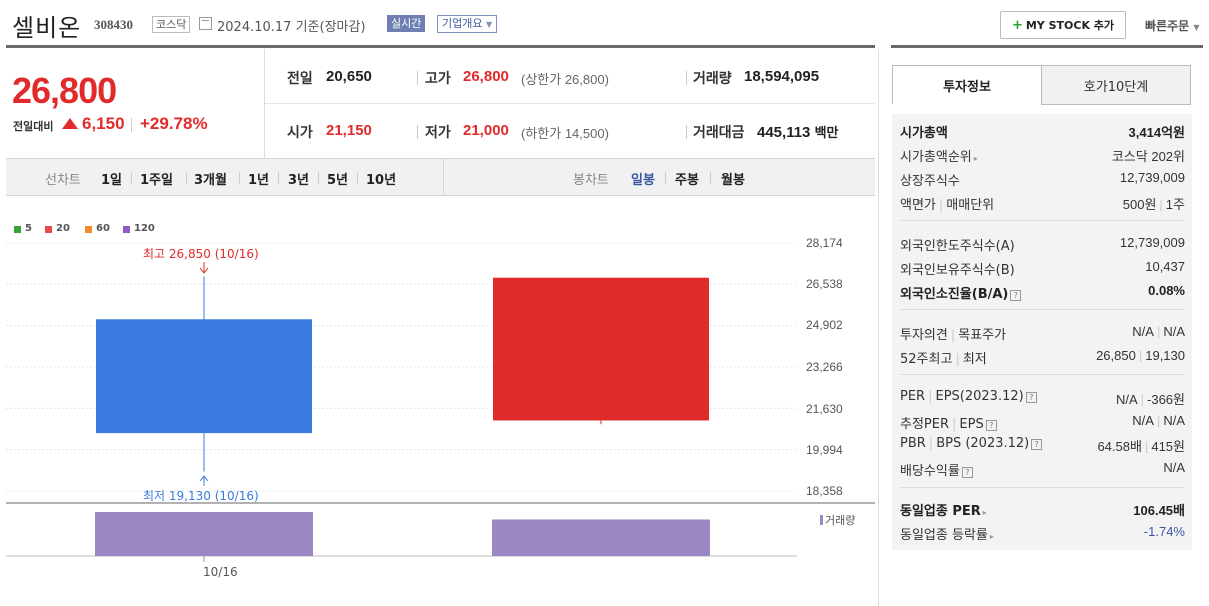  I want to click on pbr-row: PBR | BPS (2023.12)? 64.58배 | 415원, so click(1042, 445).